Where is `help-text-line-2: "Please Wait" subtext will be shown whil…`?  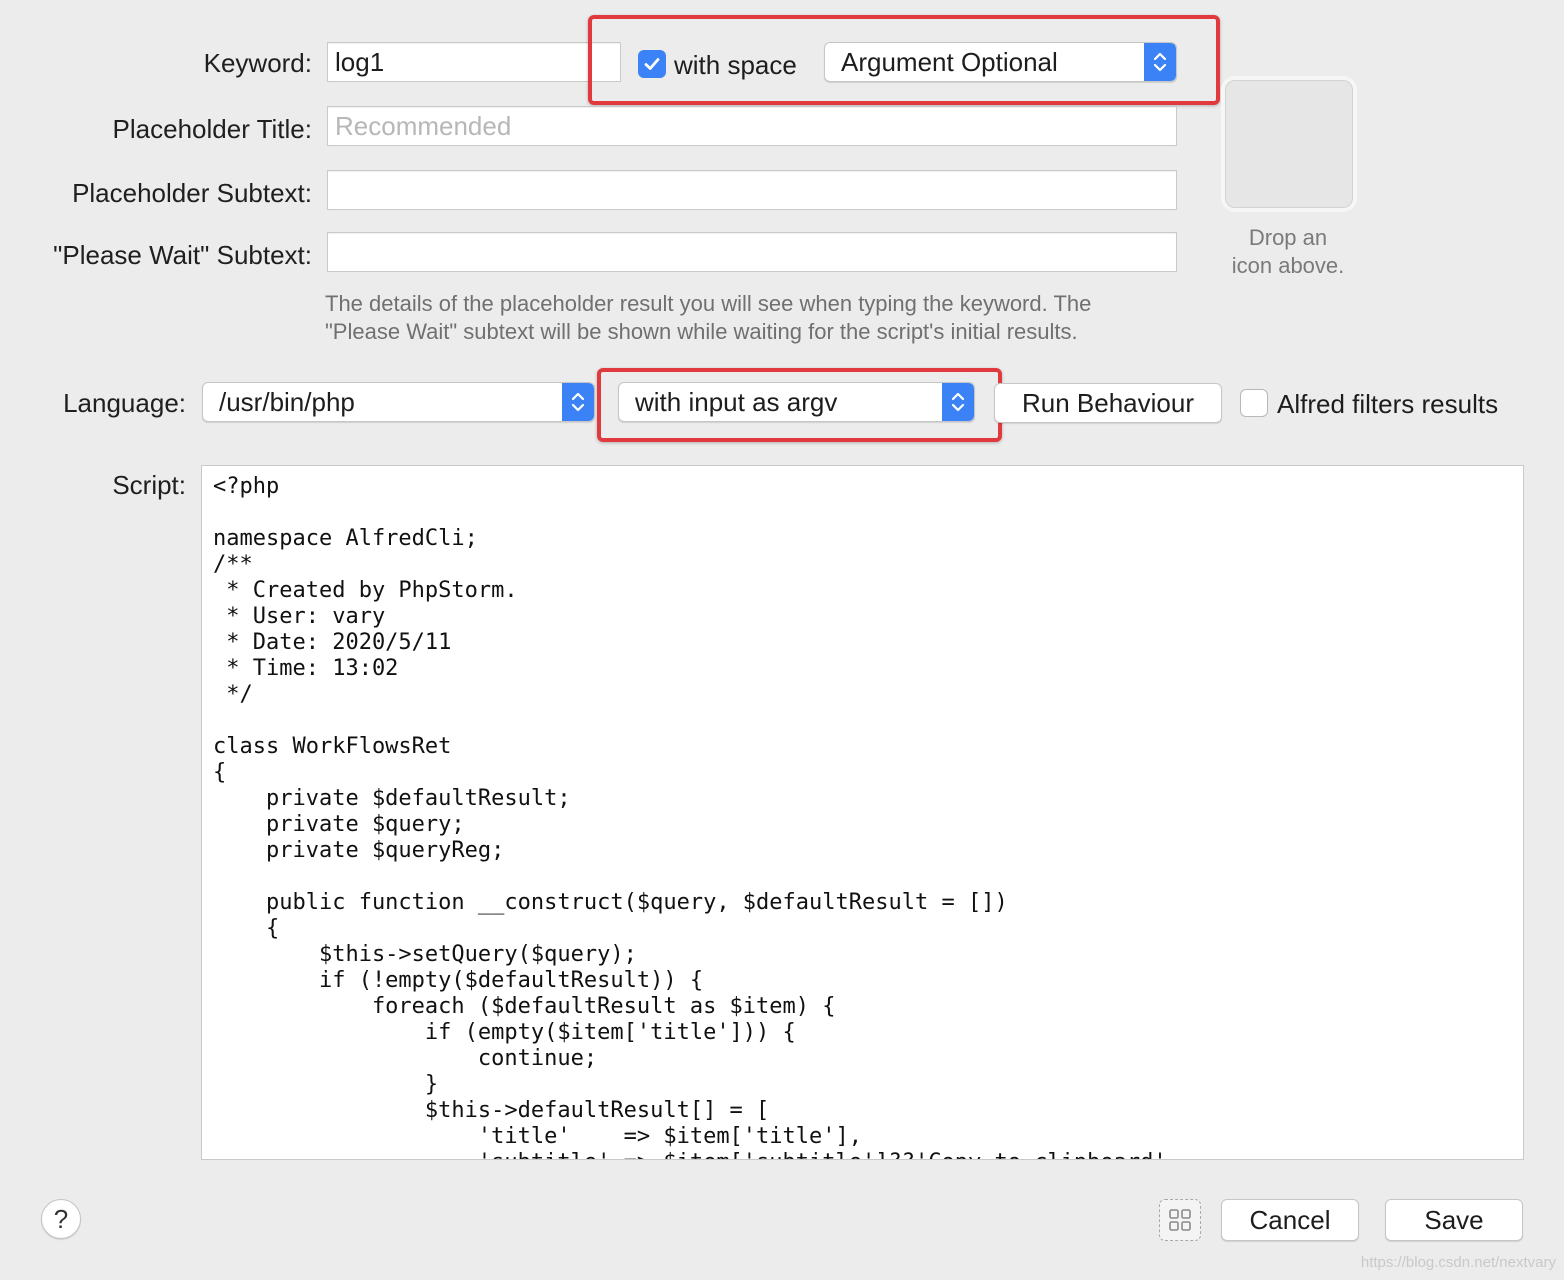
help-text-line-2: "Please Wait" subtext will be shown whil… is located at coordinates (701, 331).